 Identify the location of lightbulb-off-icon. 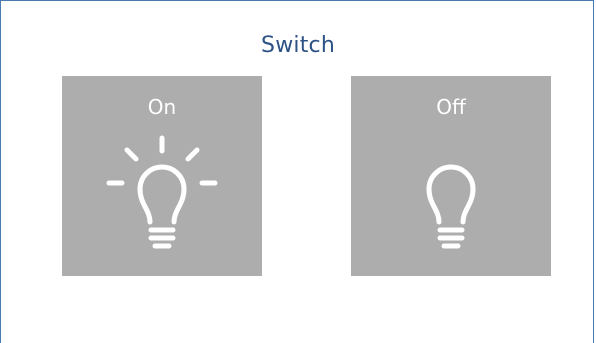
(451, 206).